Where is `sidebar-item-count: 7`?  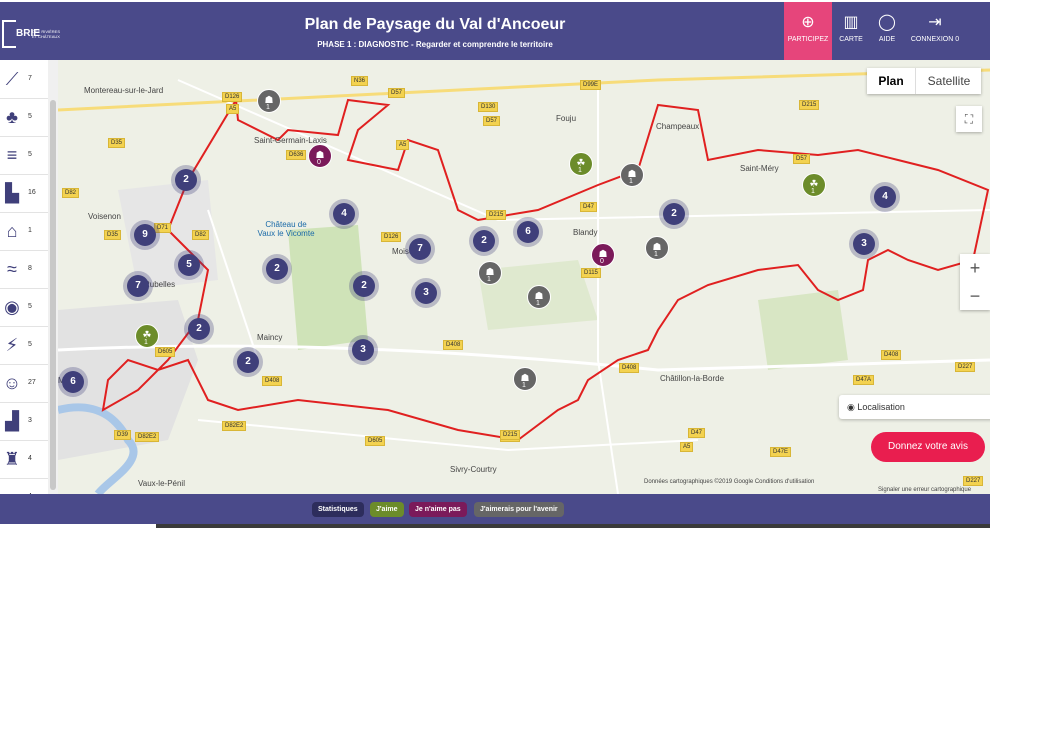 sidebar-item-count: 7 is located at coordinates (30, 78).